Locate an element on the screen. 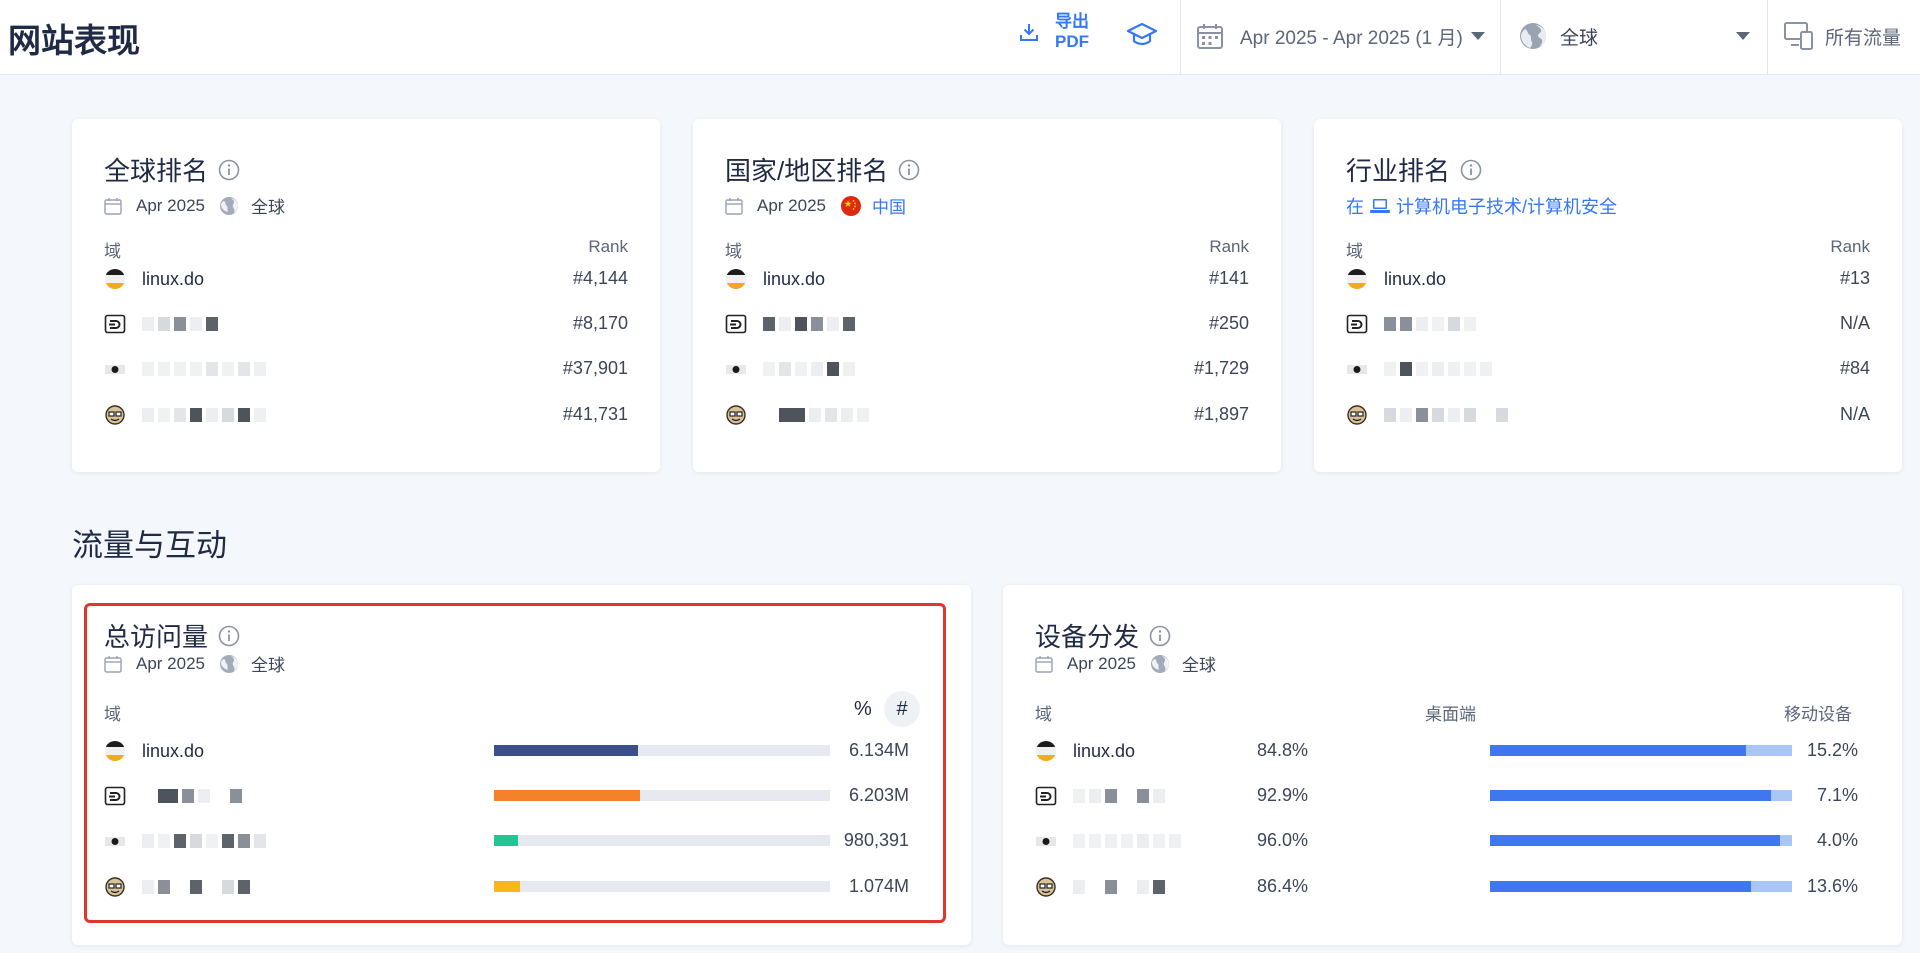 The image size is (1920, 953). traffic-type-dropdown: 所有流量 is located at coordinates (1842, 36).